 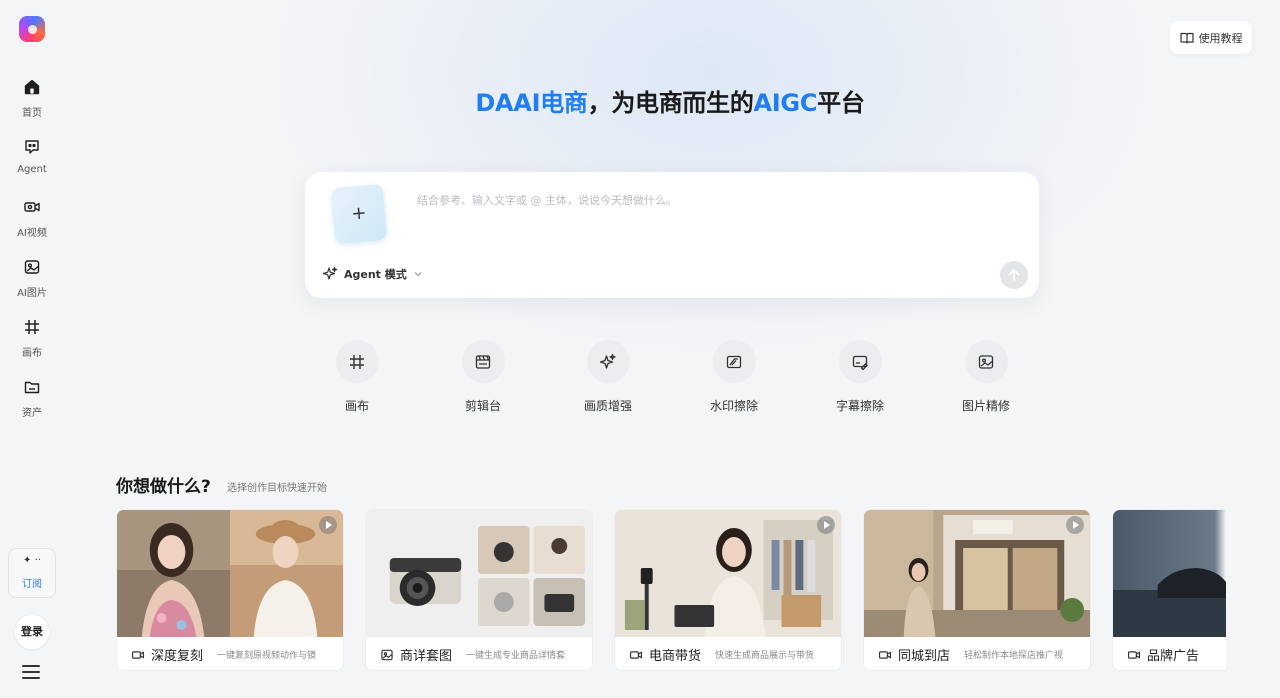 I want to click on sidebar-item-canvas: 画布, so click(x=32, y=338).